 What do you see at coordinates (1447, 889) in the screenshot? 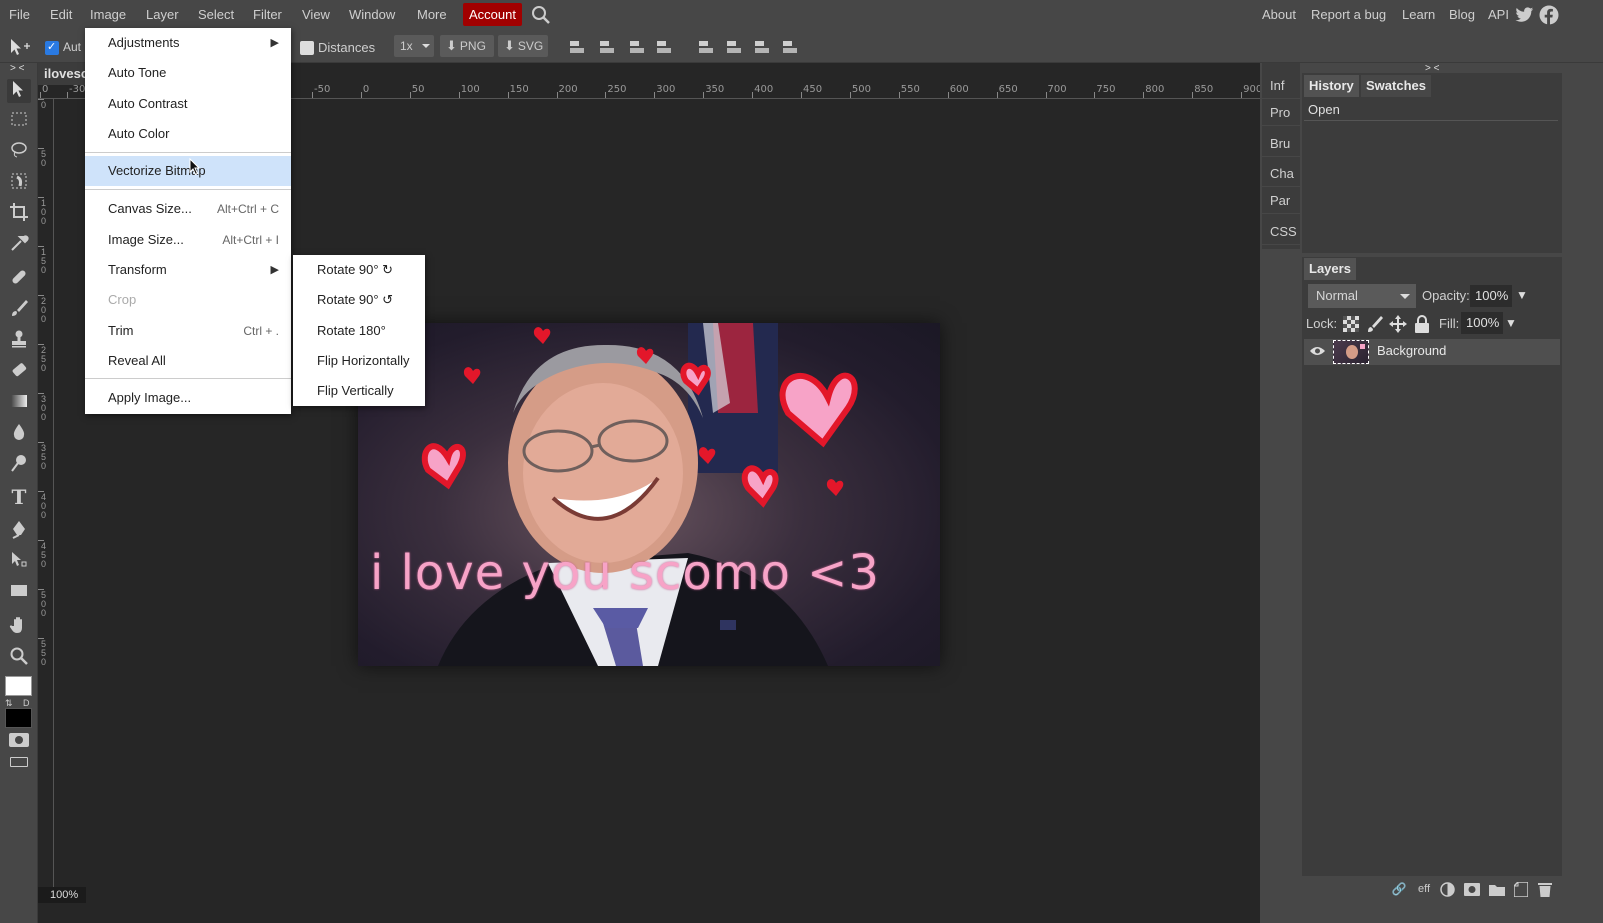
I see `adjustment-layer-icon` at bounding box center [1447, 889].